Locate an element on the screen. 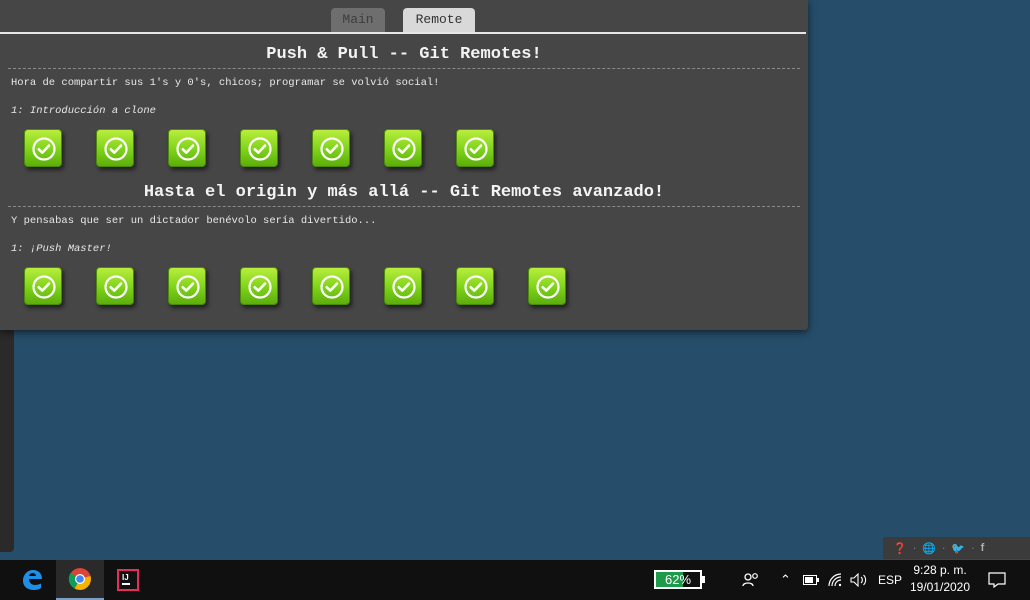 This screenshot has height=600, width=1030. twitter-icon: 🐦 is located at coordinates (958, 548).